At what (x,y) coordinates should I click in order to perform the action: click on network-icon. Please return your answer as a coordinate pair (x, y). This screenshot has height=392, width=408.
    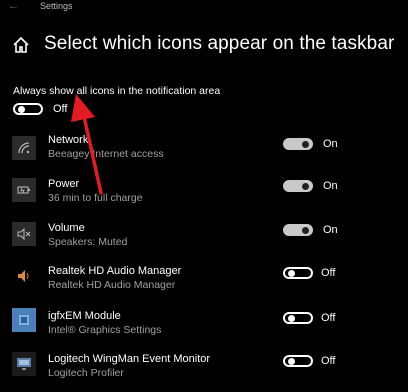
    Looking at the image, I should click on (24, 148).